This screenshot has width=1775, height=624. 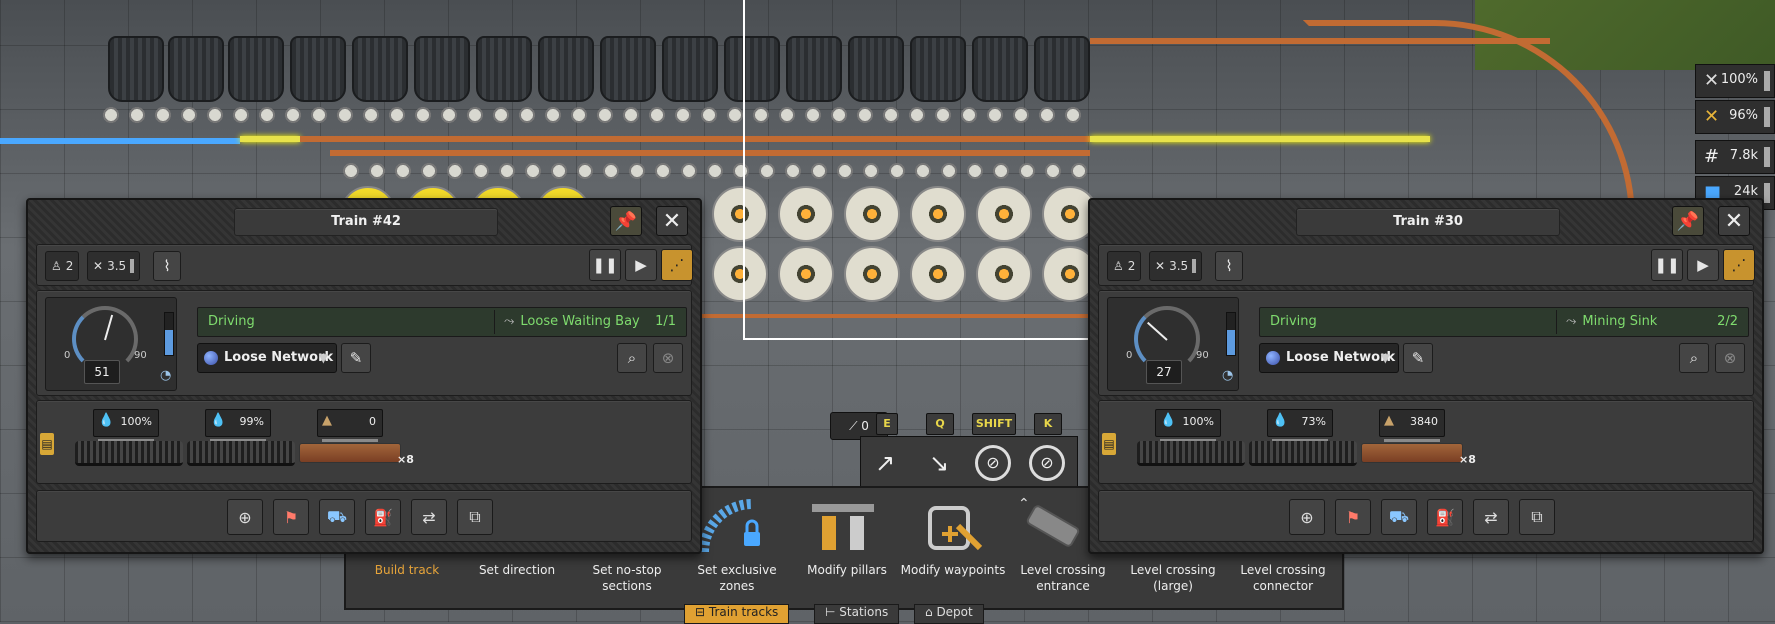 What do you see at coordinates (1571, 321) in the screenshot?
I see `route-icon: ⤳` at bounding box center [1571, 321].